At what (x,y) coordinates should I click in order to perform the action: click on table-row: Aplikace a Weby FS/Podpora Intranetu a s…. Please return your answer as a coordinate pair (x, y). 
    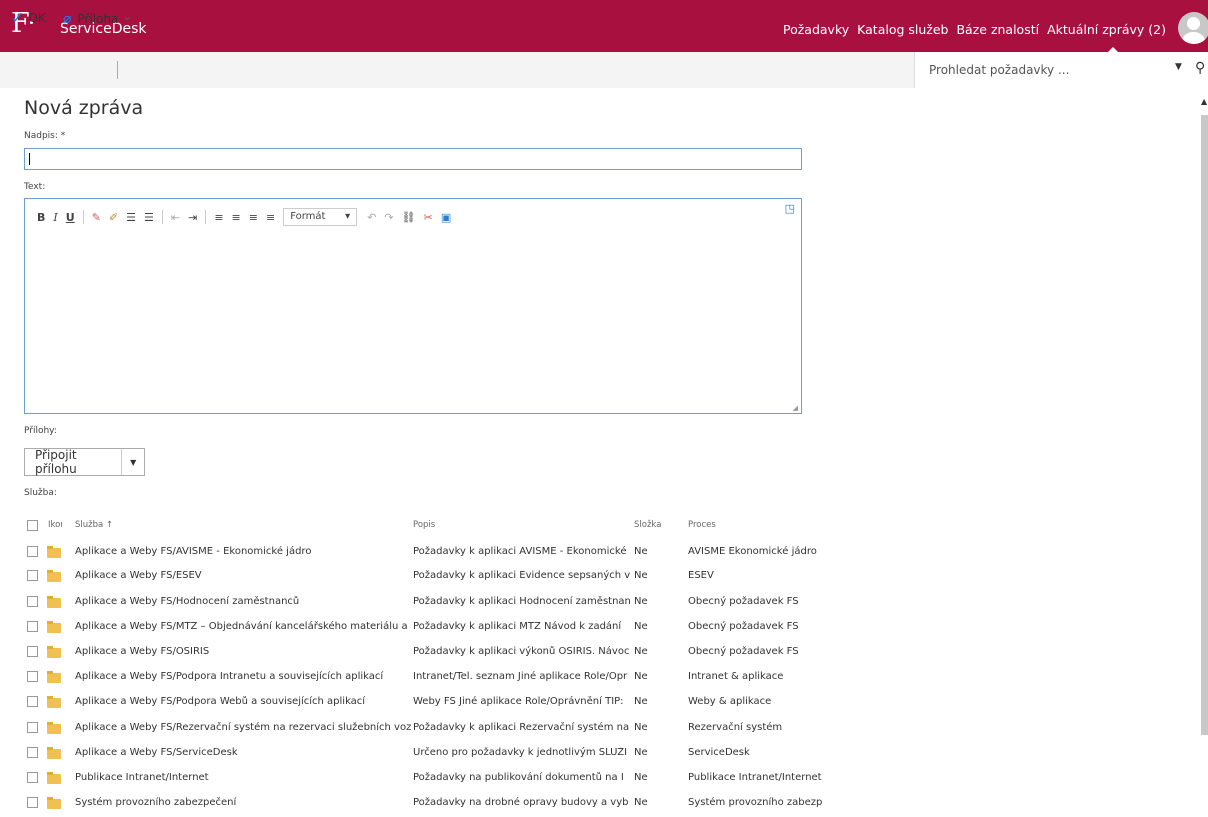
    Looking at the image, I should click on (599, 677).